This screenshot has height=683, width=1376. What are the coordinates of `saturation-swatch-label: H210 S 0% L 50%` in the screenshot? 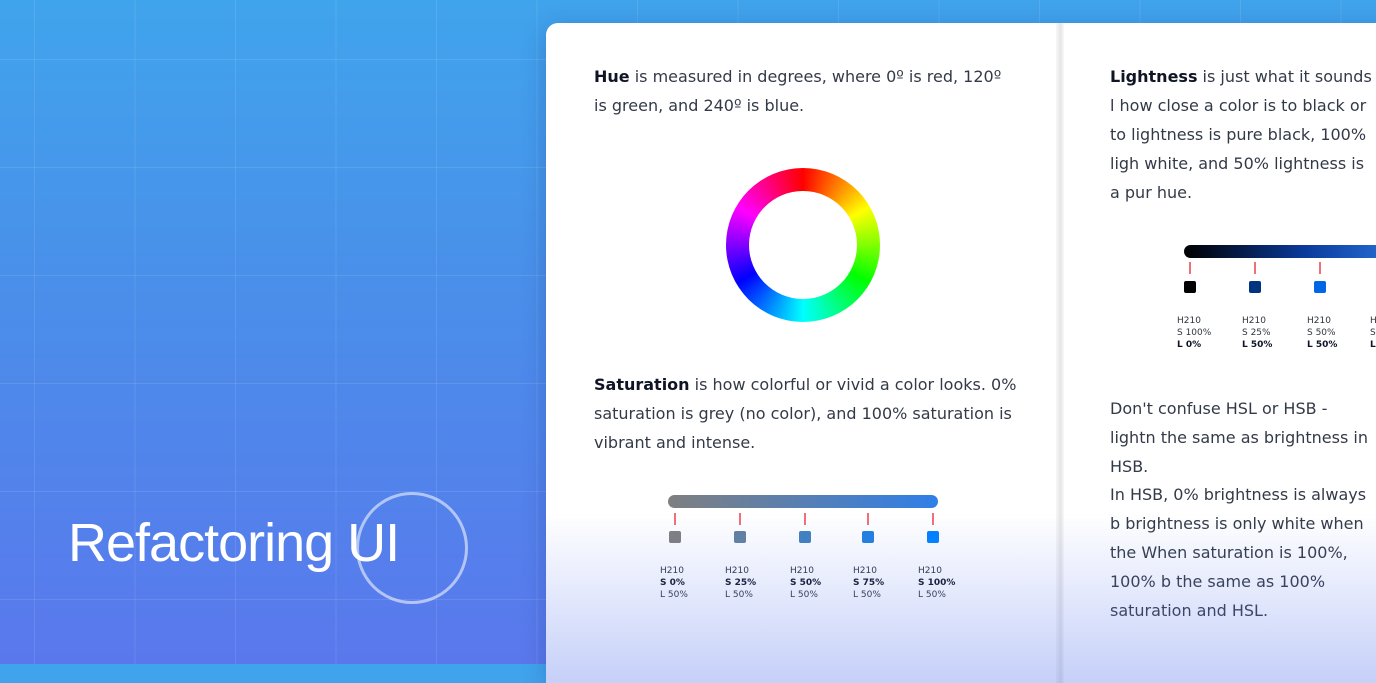 It's located at (690, 583).